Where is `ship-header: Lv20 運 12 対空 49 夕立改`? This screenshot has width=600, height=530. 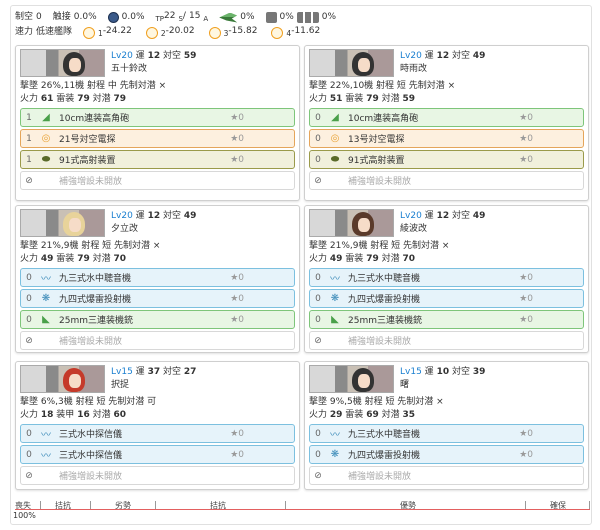
ship-header: Lv20 運 12 対空 49 夕立改 is located at coordinates (157, 223).